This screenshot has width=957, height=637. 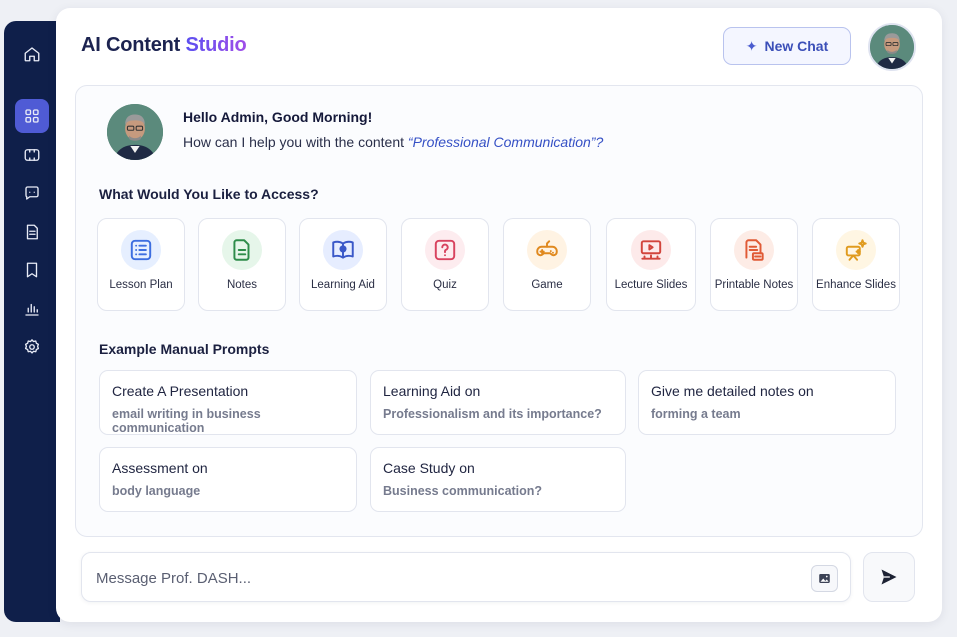 I want to click on tile-lesson-plan: Lesson Plan, so click(x=141, y=264).